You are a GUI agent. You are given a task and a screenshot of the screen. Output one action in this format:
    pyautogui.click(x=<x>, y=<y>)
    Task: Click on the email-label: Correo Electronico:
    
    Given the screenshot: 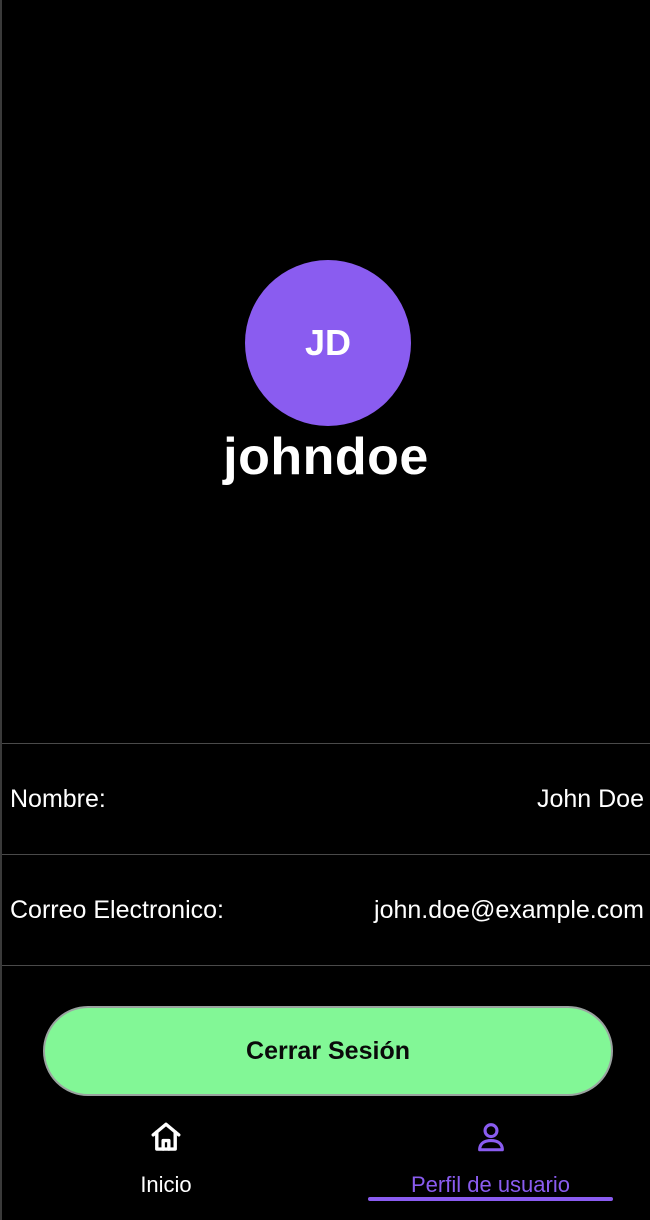 What is the action you would take?
    pyautogui.click(x=117, y=909)
    